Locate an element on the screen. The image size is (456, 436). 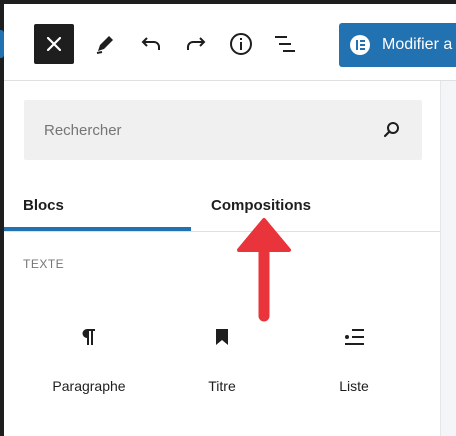
edit-with-elementor-button: Modifier a is located at coordinates (397, 45).